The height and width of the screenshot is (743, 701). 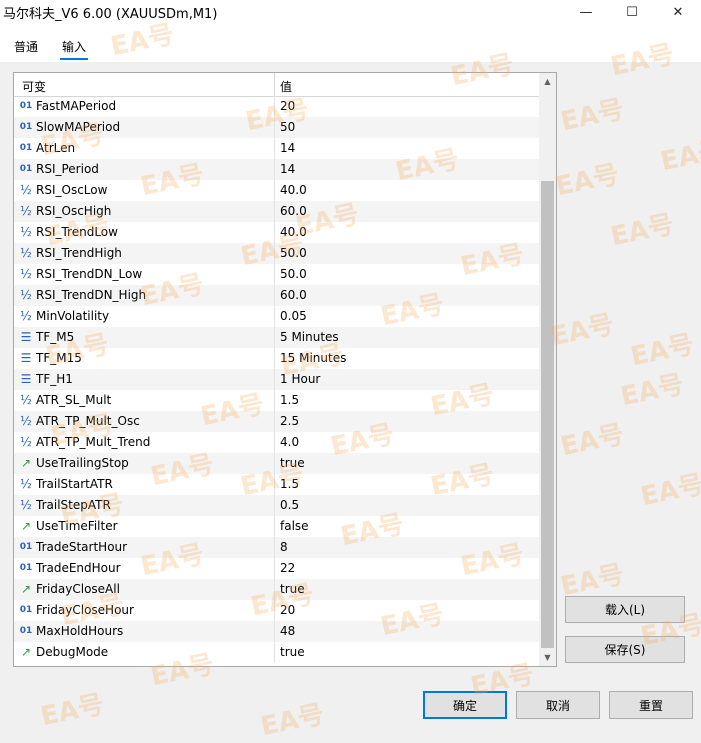 What do you see at coordinates (276, 421) in the screenshot?
I see `table-row: ½ ATR_TP_Mult_Osc 2.5` at bounding box center [276, 421].